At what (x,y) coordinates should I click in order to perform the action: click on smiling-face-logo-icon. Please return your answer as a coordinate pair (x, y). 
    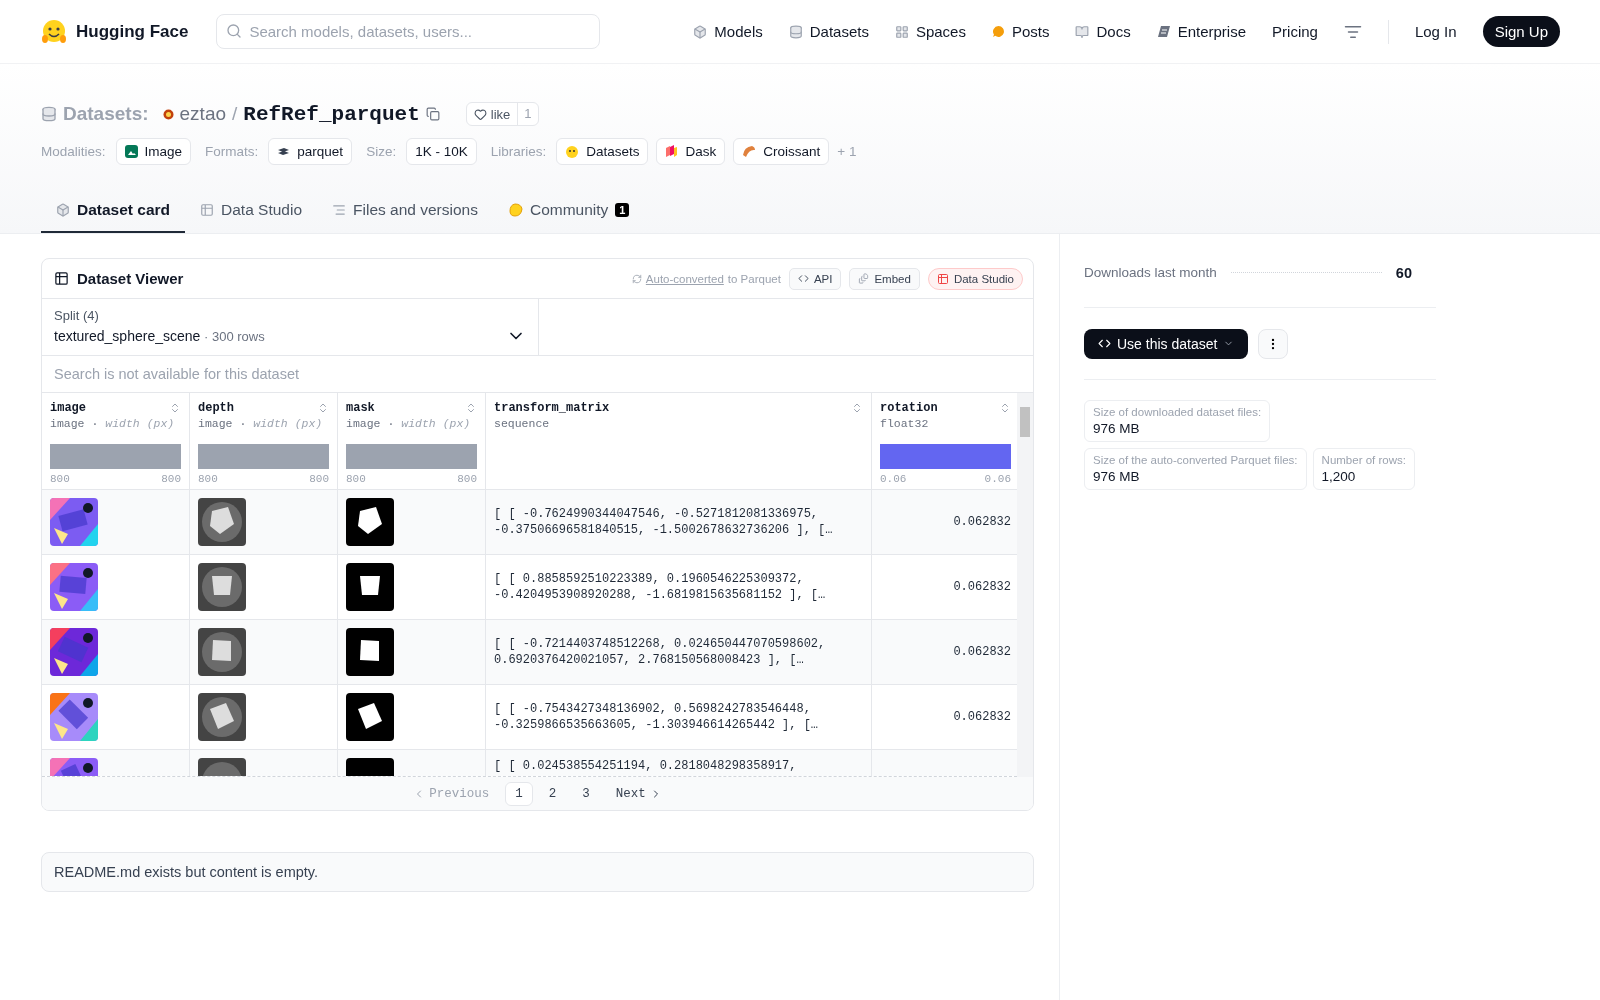
    Looking at the image, I should click on (54, 31).